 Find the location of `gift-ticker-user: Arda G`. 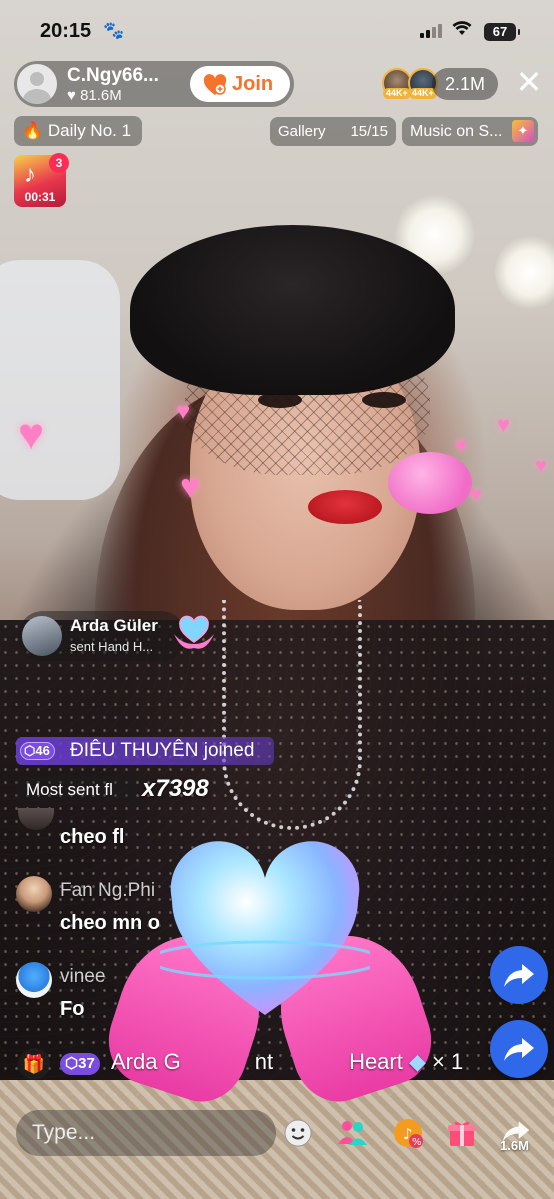

gift-ticker-user: Arda G is located at coordinates (146, 1061).